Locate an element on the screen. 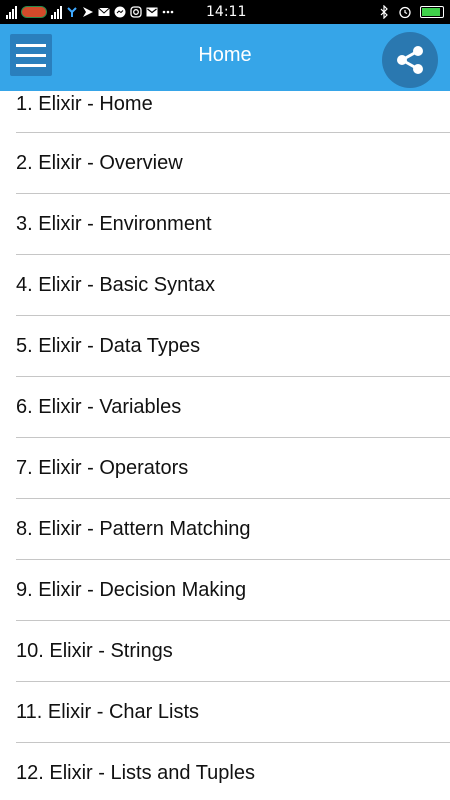 The width and height of the screenshot is (450, 800). status-bar: 14:11 is located at coordinates (225, 12).